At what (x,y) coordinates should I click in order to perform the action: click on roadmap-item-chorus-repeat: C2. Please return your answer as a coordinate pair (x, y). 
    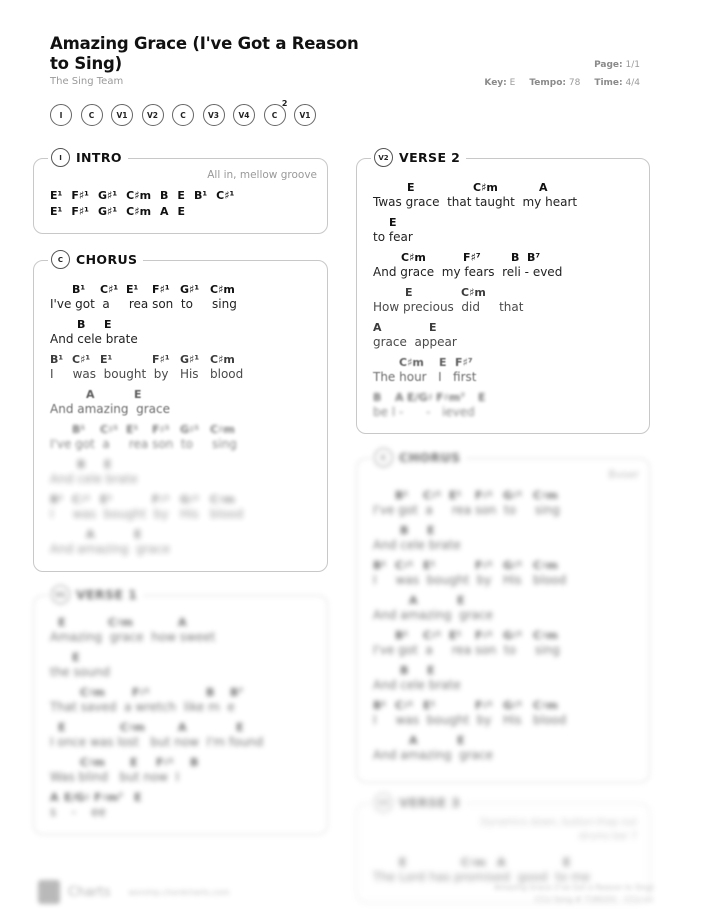
    Looking at the image, I should click on (275, 112).